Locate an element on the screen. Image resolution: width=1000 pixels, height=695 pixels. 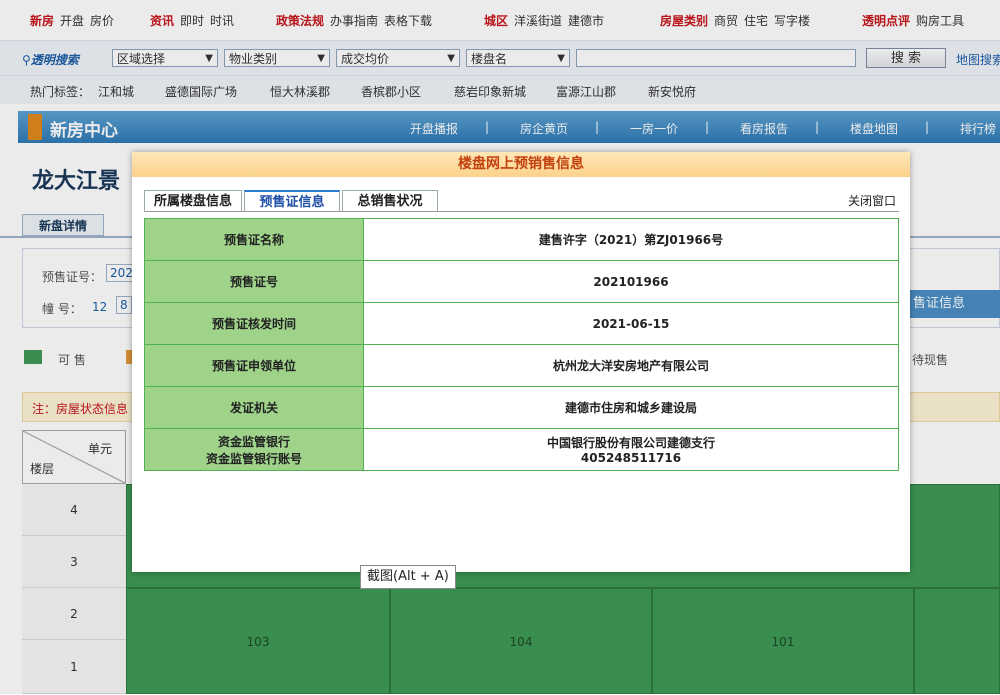
bank-account: 405248511716 is located at coordinates (631, 458).